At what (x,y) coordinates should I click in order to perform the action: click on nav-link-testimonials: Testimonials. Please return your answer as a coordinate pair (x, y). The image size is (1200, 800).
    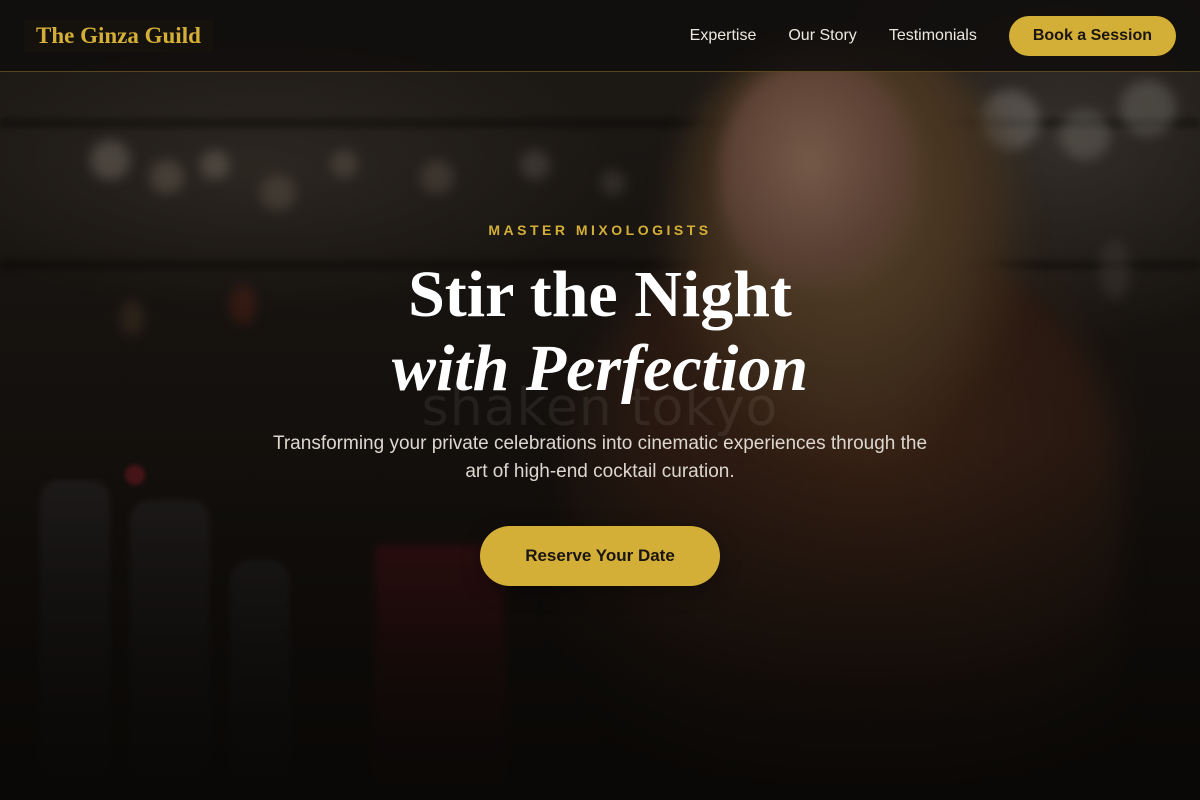
    Looking at the image, I should click on (933, 36).